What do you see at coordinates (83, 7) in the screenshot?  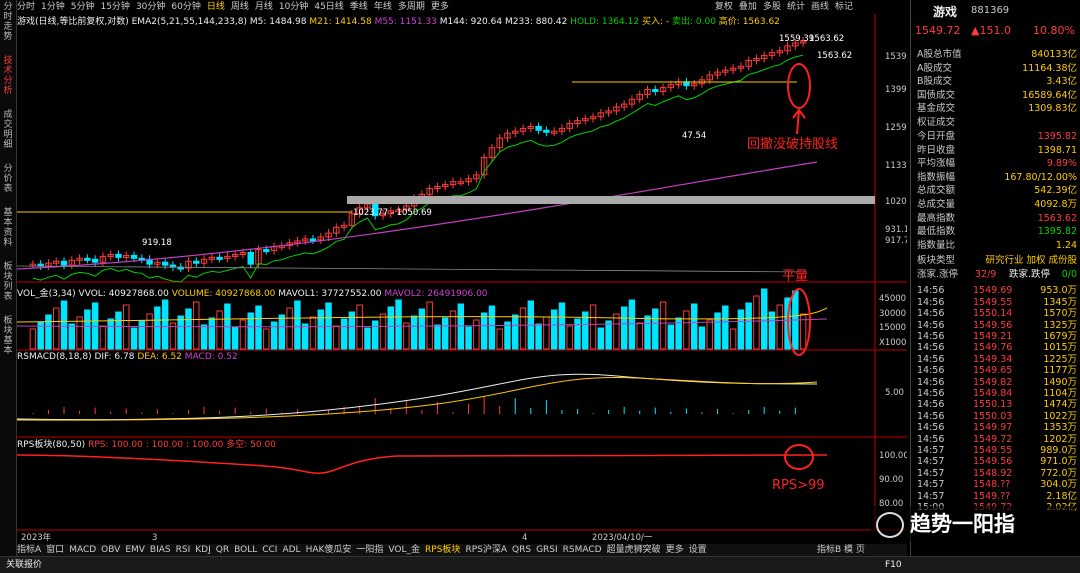 I see `period-2: 5分钟` at bounding box center [83, 7].